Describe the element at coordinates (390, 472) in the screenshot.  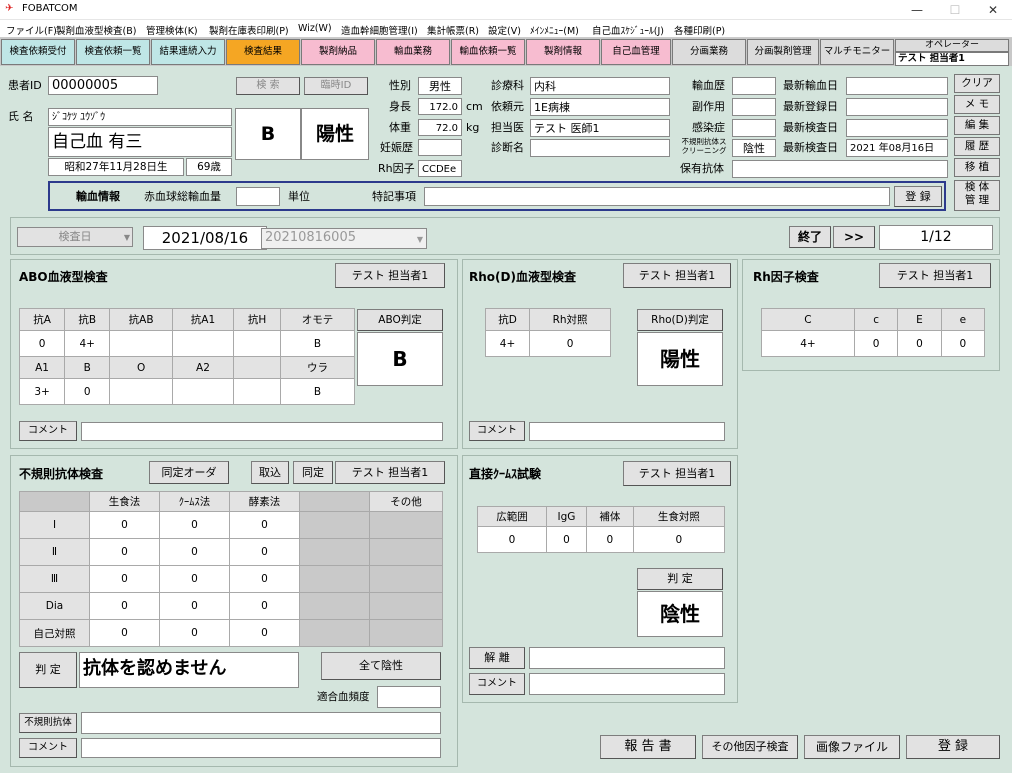
I see `irregular-tester-button: テスト 担当者1` at that location.